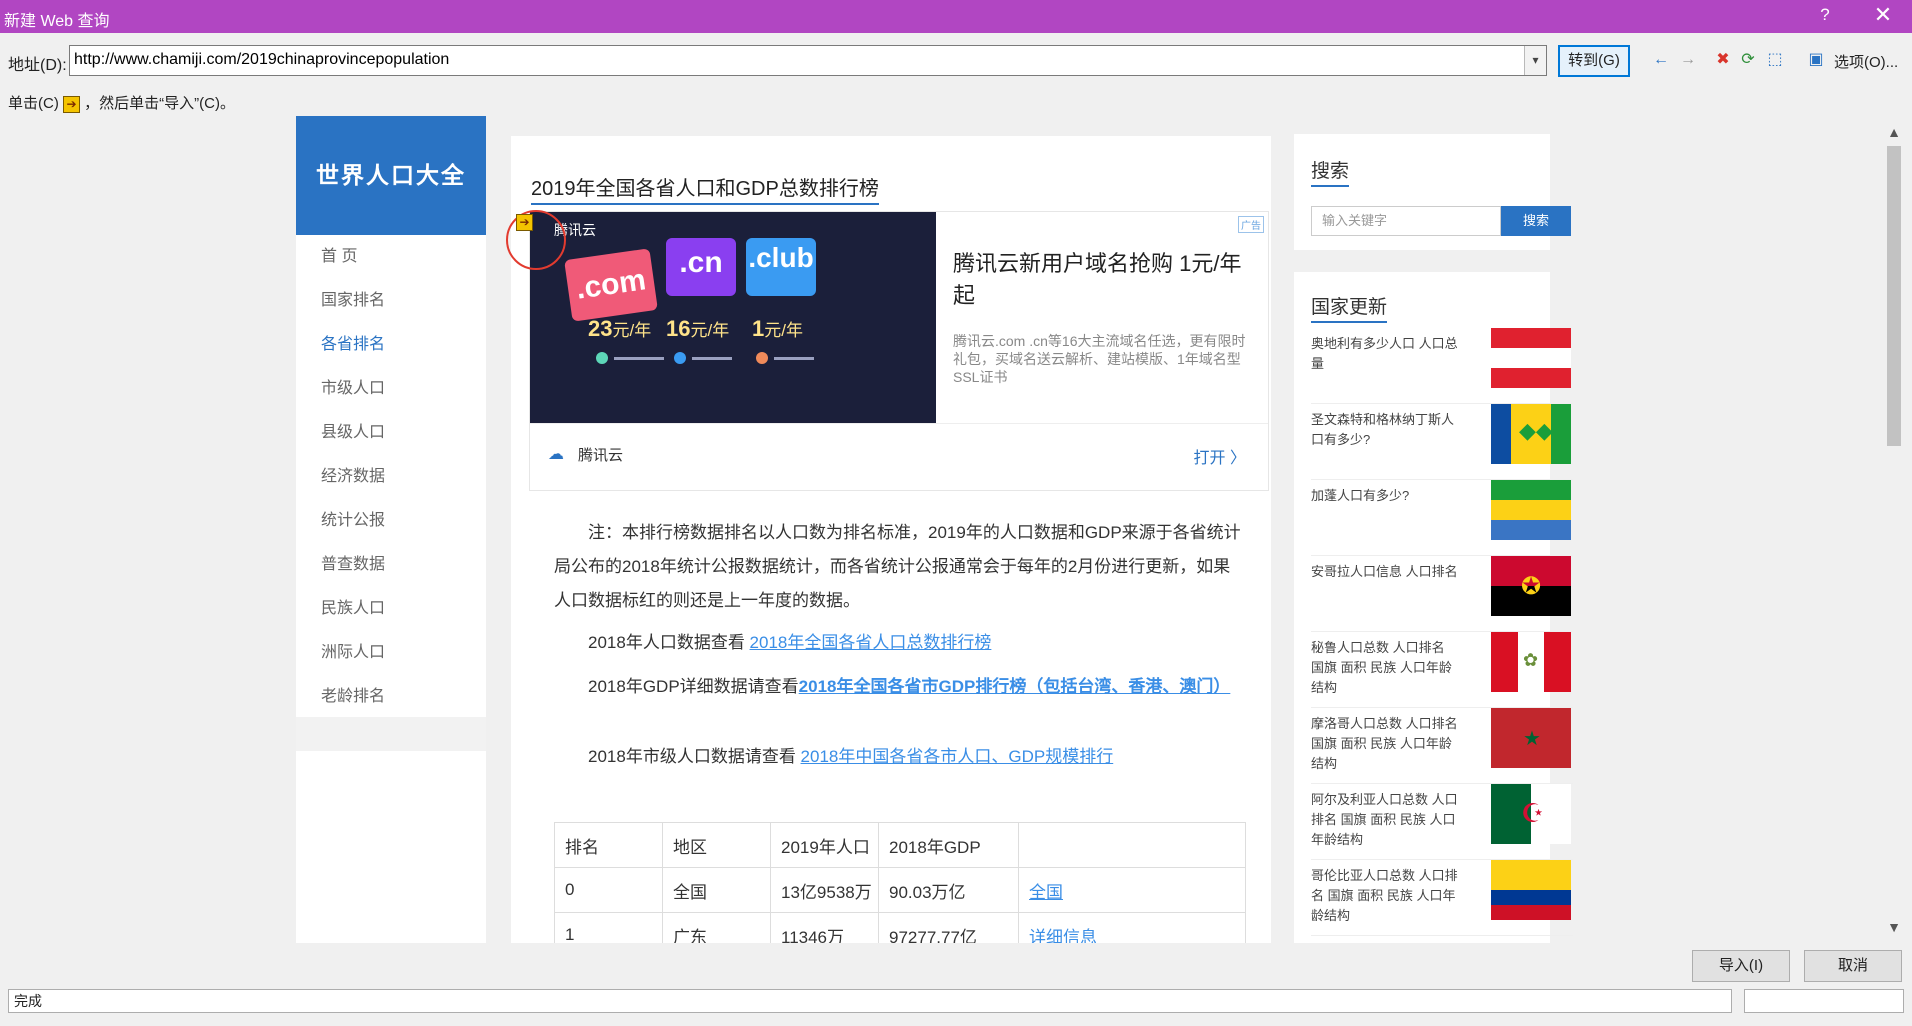  What do you see at coordinates (391, 609) in the screenshot?
I see `nav-item-ethnic: 民族人口` at bounding box center [391, 609].